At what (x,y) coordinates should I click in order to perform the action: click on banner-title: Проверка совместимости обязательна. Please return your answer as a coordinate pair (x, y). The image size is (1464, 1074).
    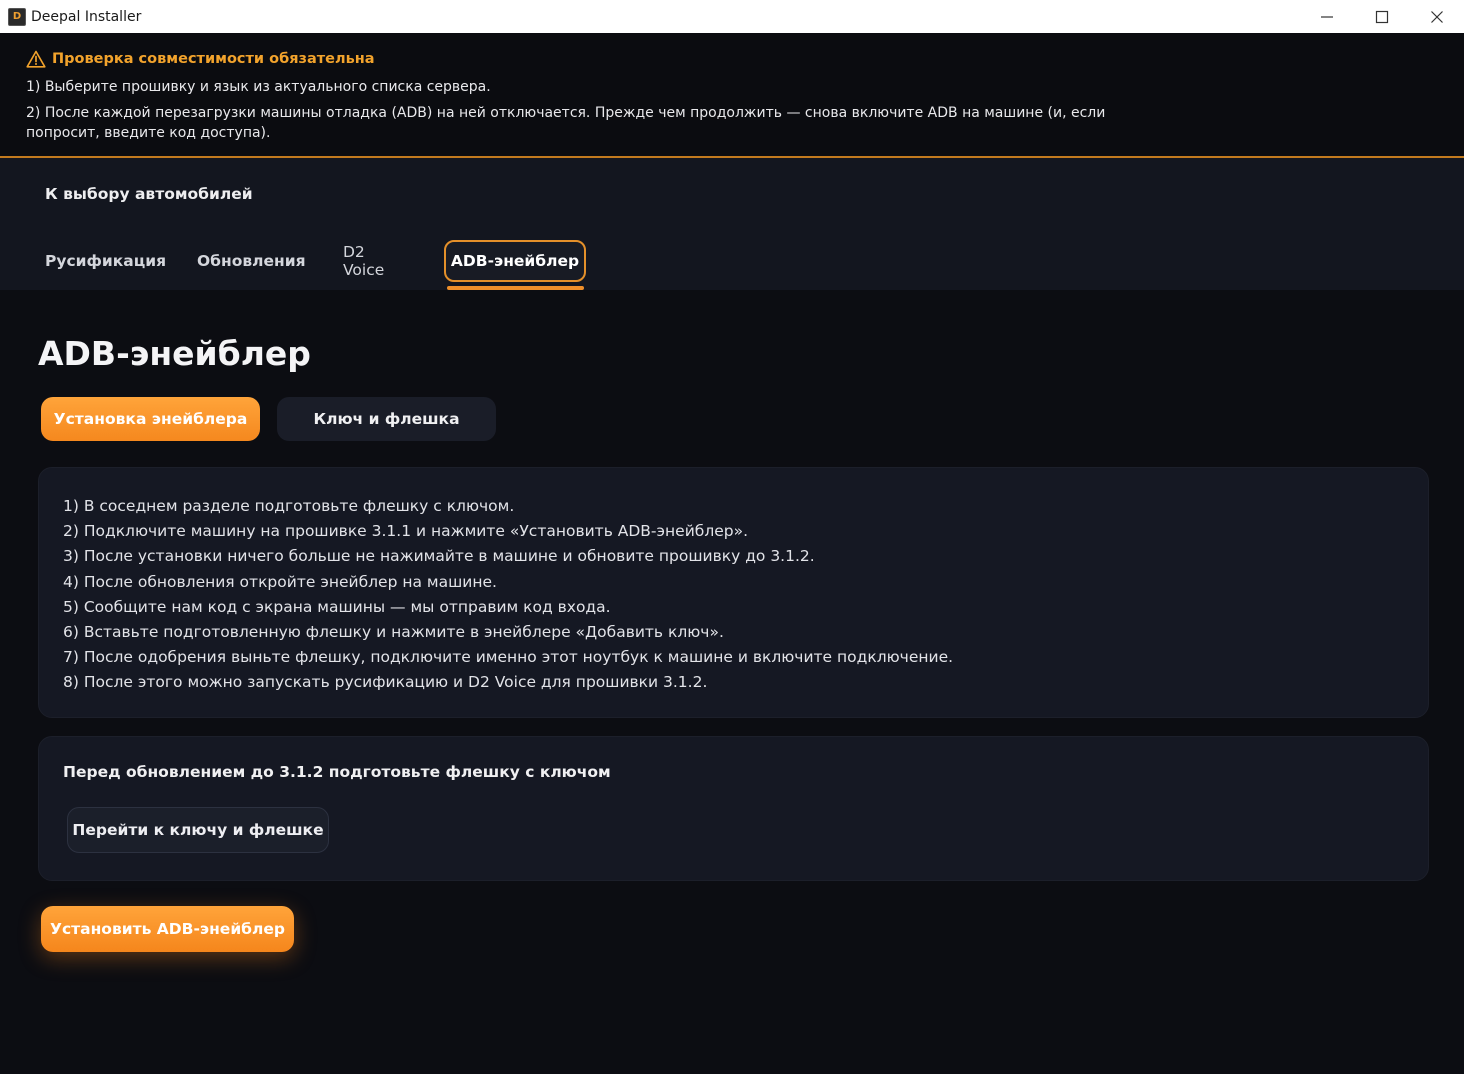
    Looking at the image, I should click on (213, 59).